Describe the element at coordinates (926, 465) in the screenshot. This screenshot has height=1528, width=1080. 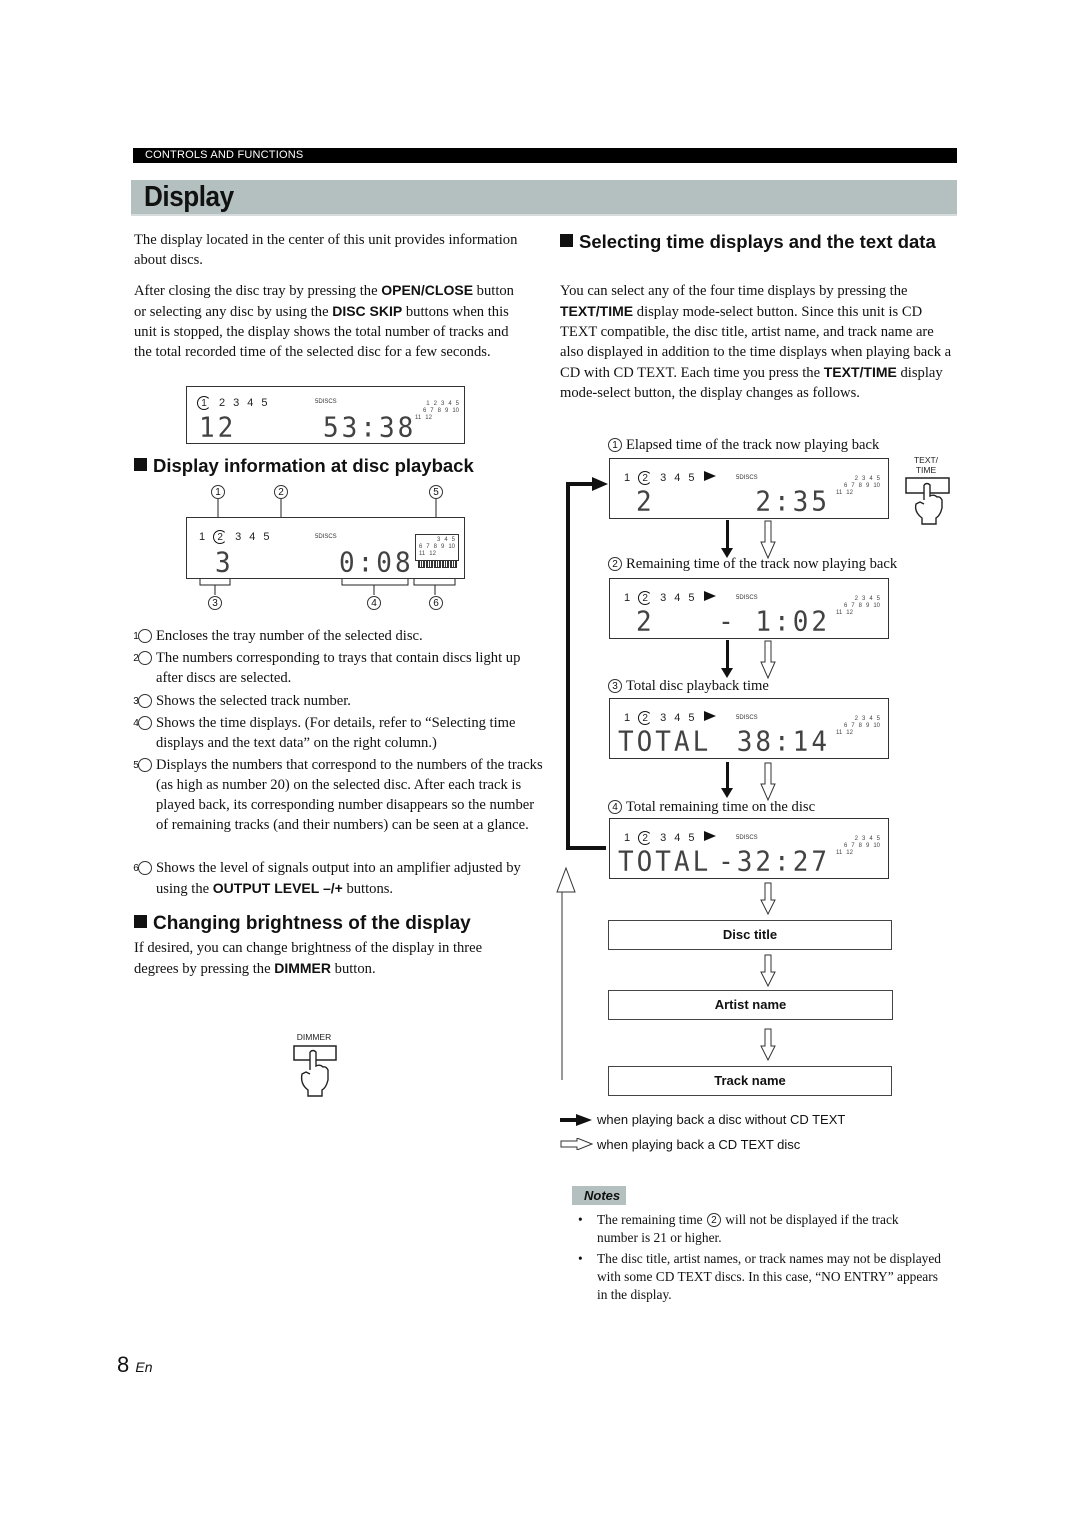
I see `text-time-button-label: TEXT/TIME` at that location.